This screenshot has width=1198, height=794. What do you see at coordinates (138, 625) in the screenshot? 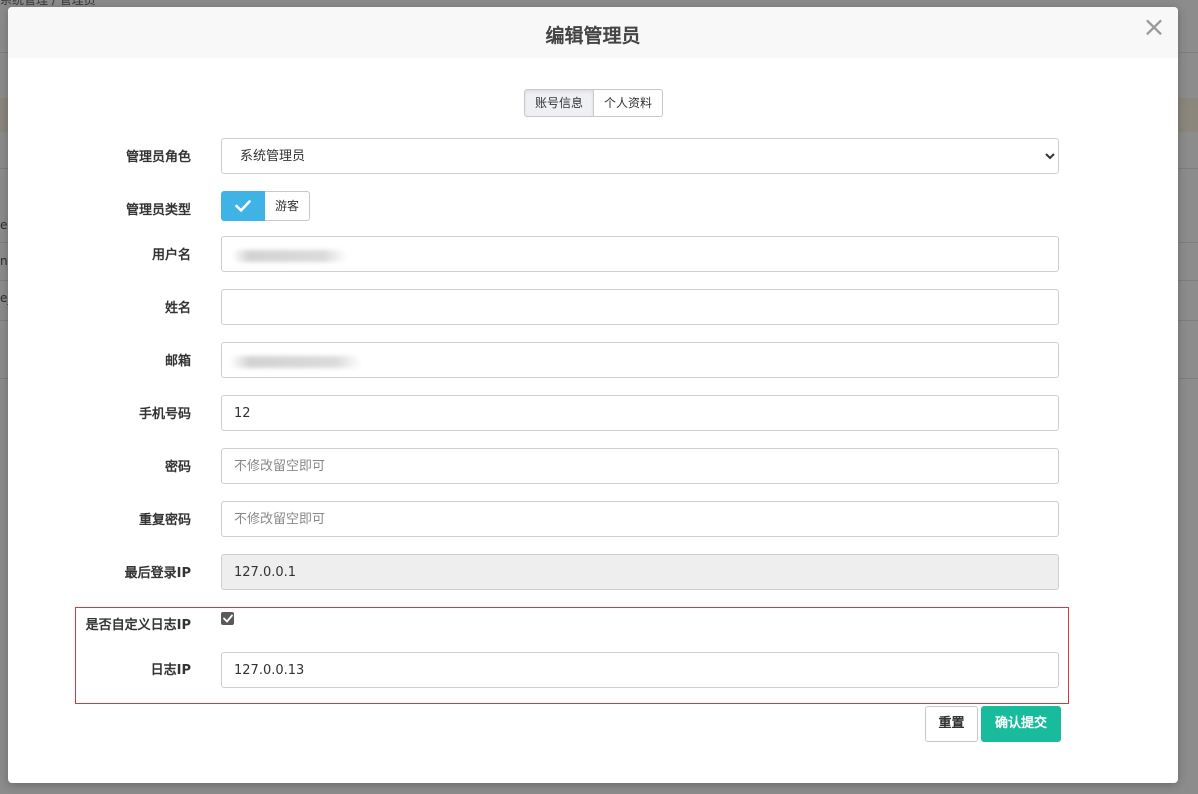
I see `custom-log-ip-label: 是否自定义日志IP` at bounding box center [138, 625].